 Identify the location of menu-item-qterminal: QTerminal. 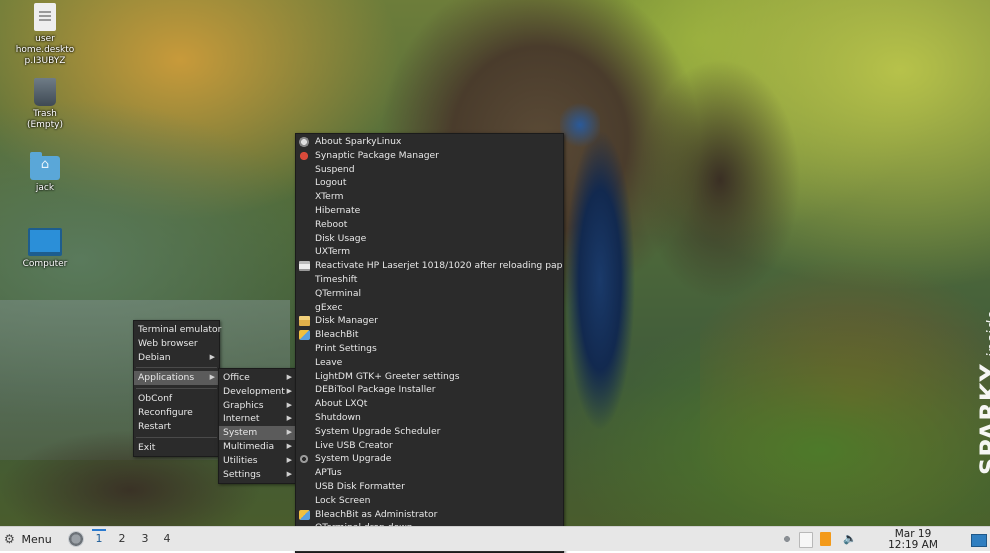
(429, 294).